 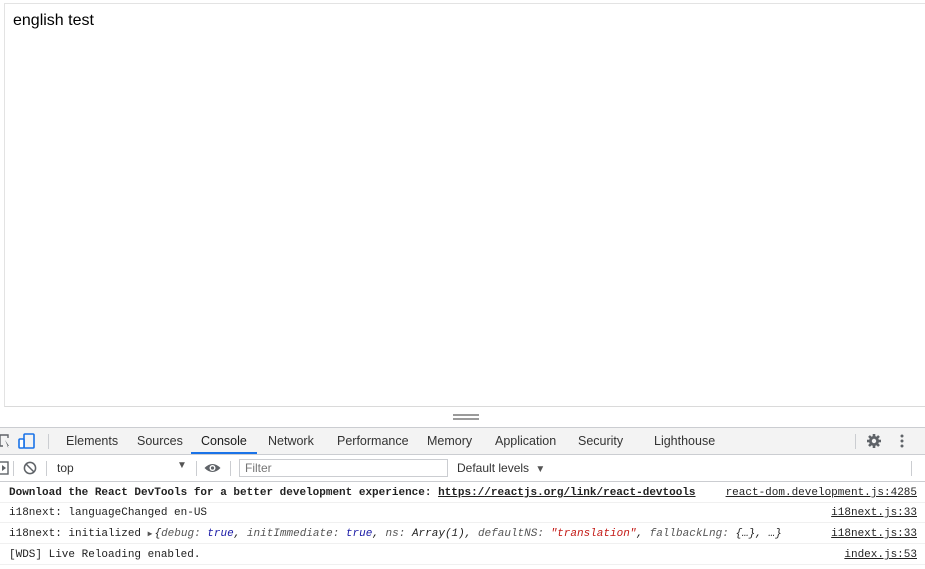 What do you see at coordinates (30, 468) in the screenshot?
I see `clear-console-icon` at bounding box center [30, 468].